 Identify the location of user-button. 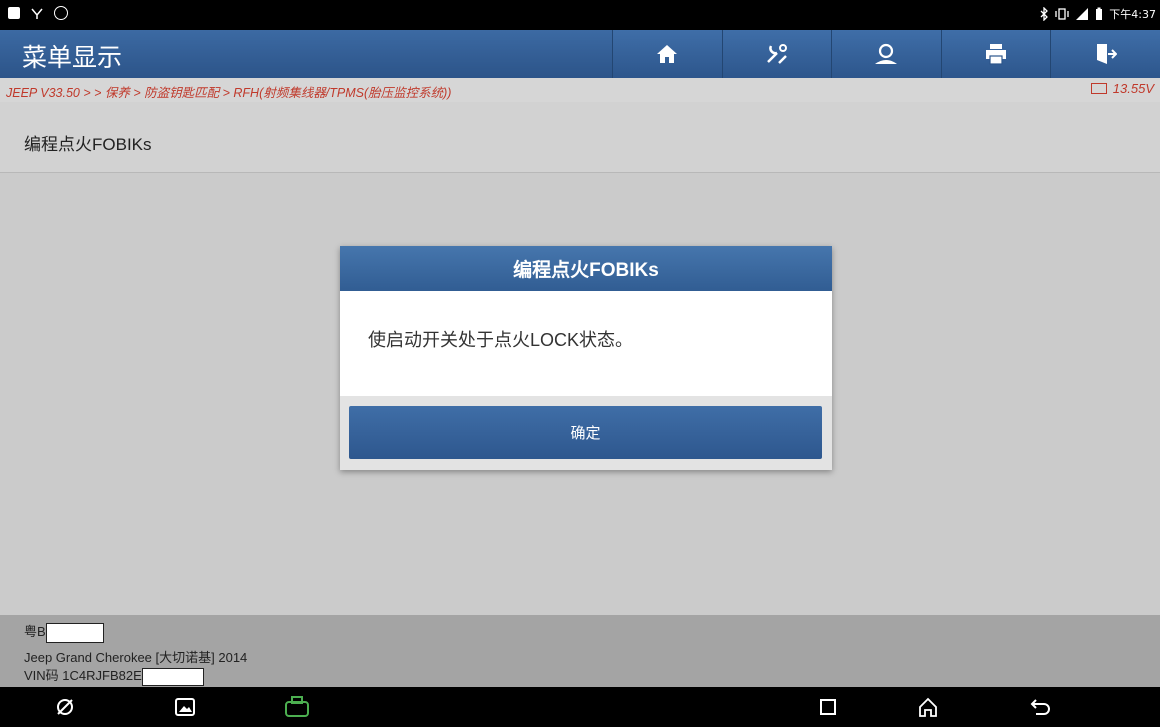
(886, 54).